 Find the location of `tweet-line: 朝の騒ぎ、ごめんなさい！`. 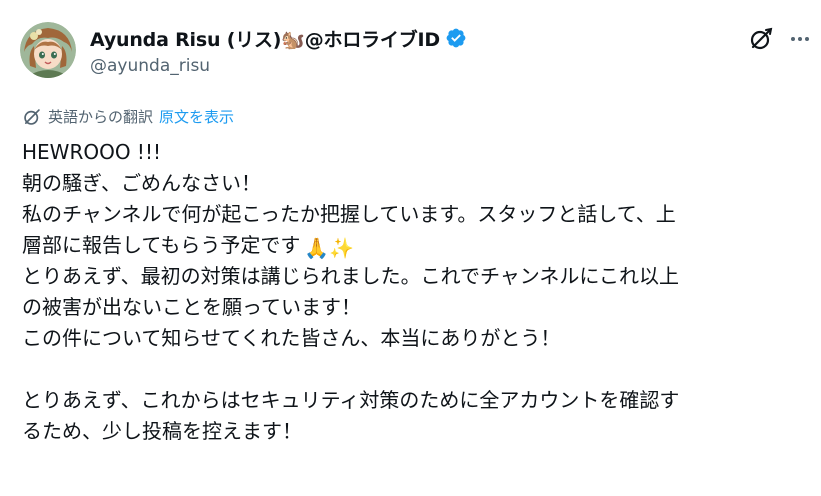

tweet-line: 朝の騒ぎ、ごめんなさい！ is located at coordinates (141, 183).